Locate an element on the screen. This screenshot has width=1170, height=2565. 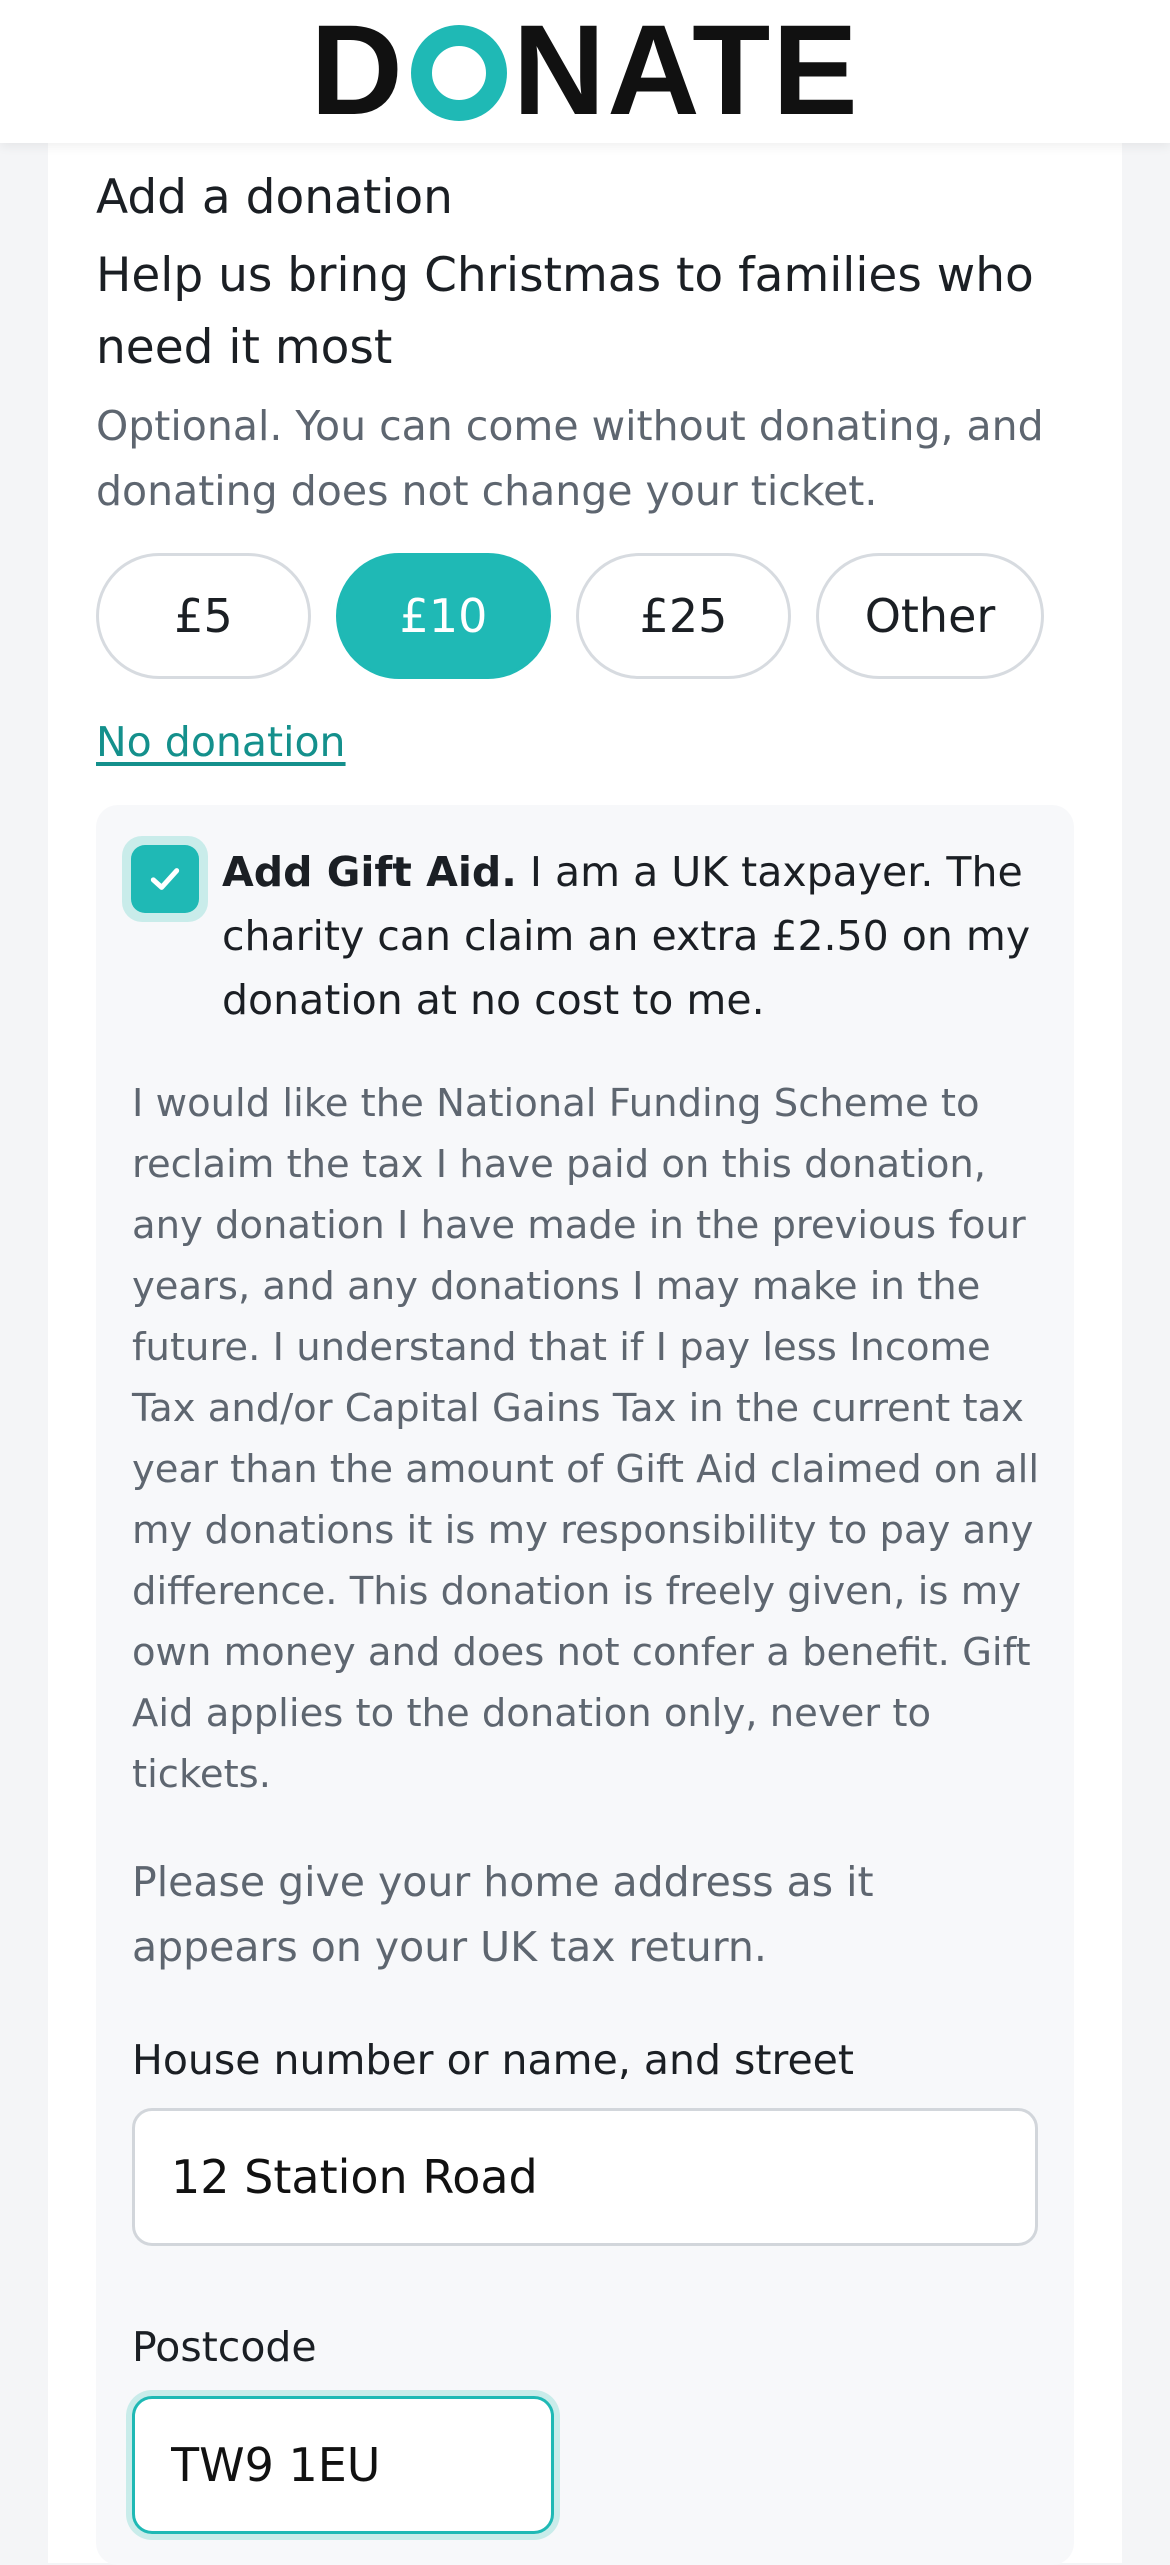
logo-ring-o is located at coordinates (458, 72).